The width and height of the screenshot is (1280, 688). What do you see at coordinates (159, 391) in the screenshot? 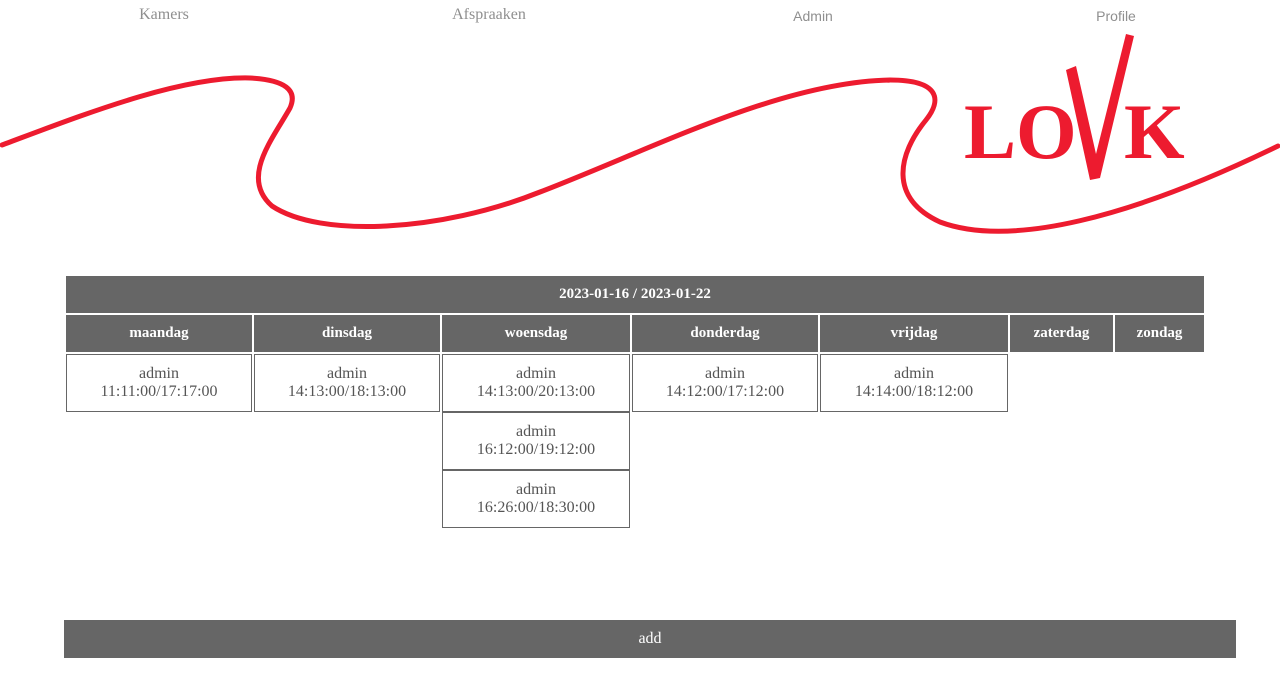
I see `slot-time: 11:11:00/17:17:00` at bounding box center [159, 391].